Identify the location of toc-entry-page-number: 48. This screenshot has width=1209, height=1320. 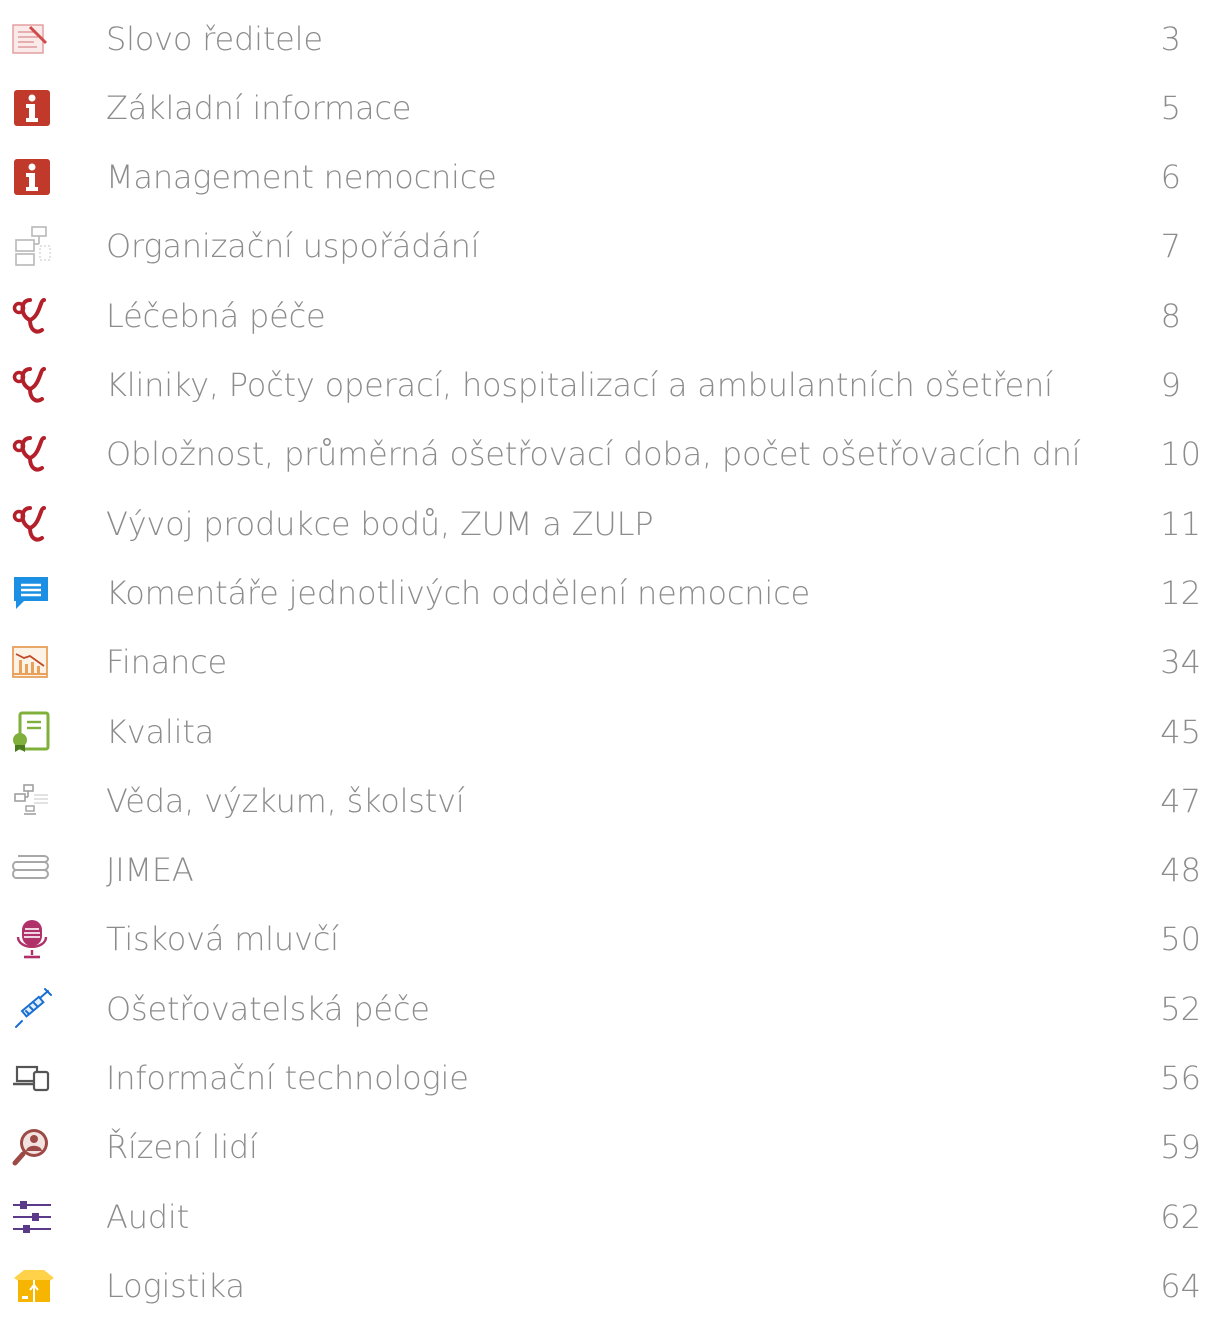
(1180, 870).